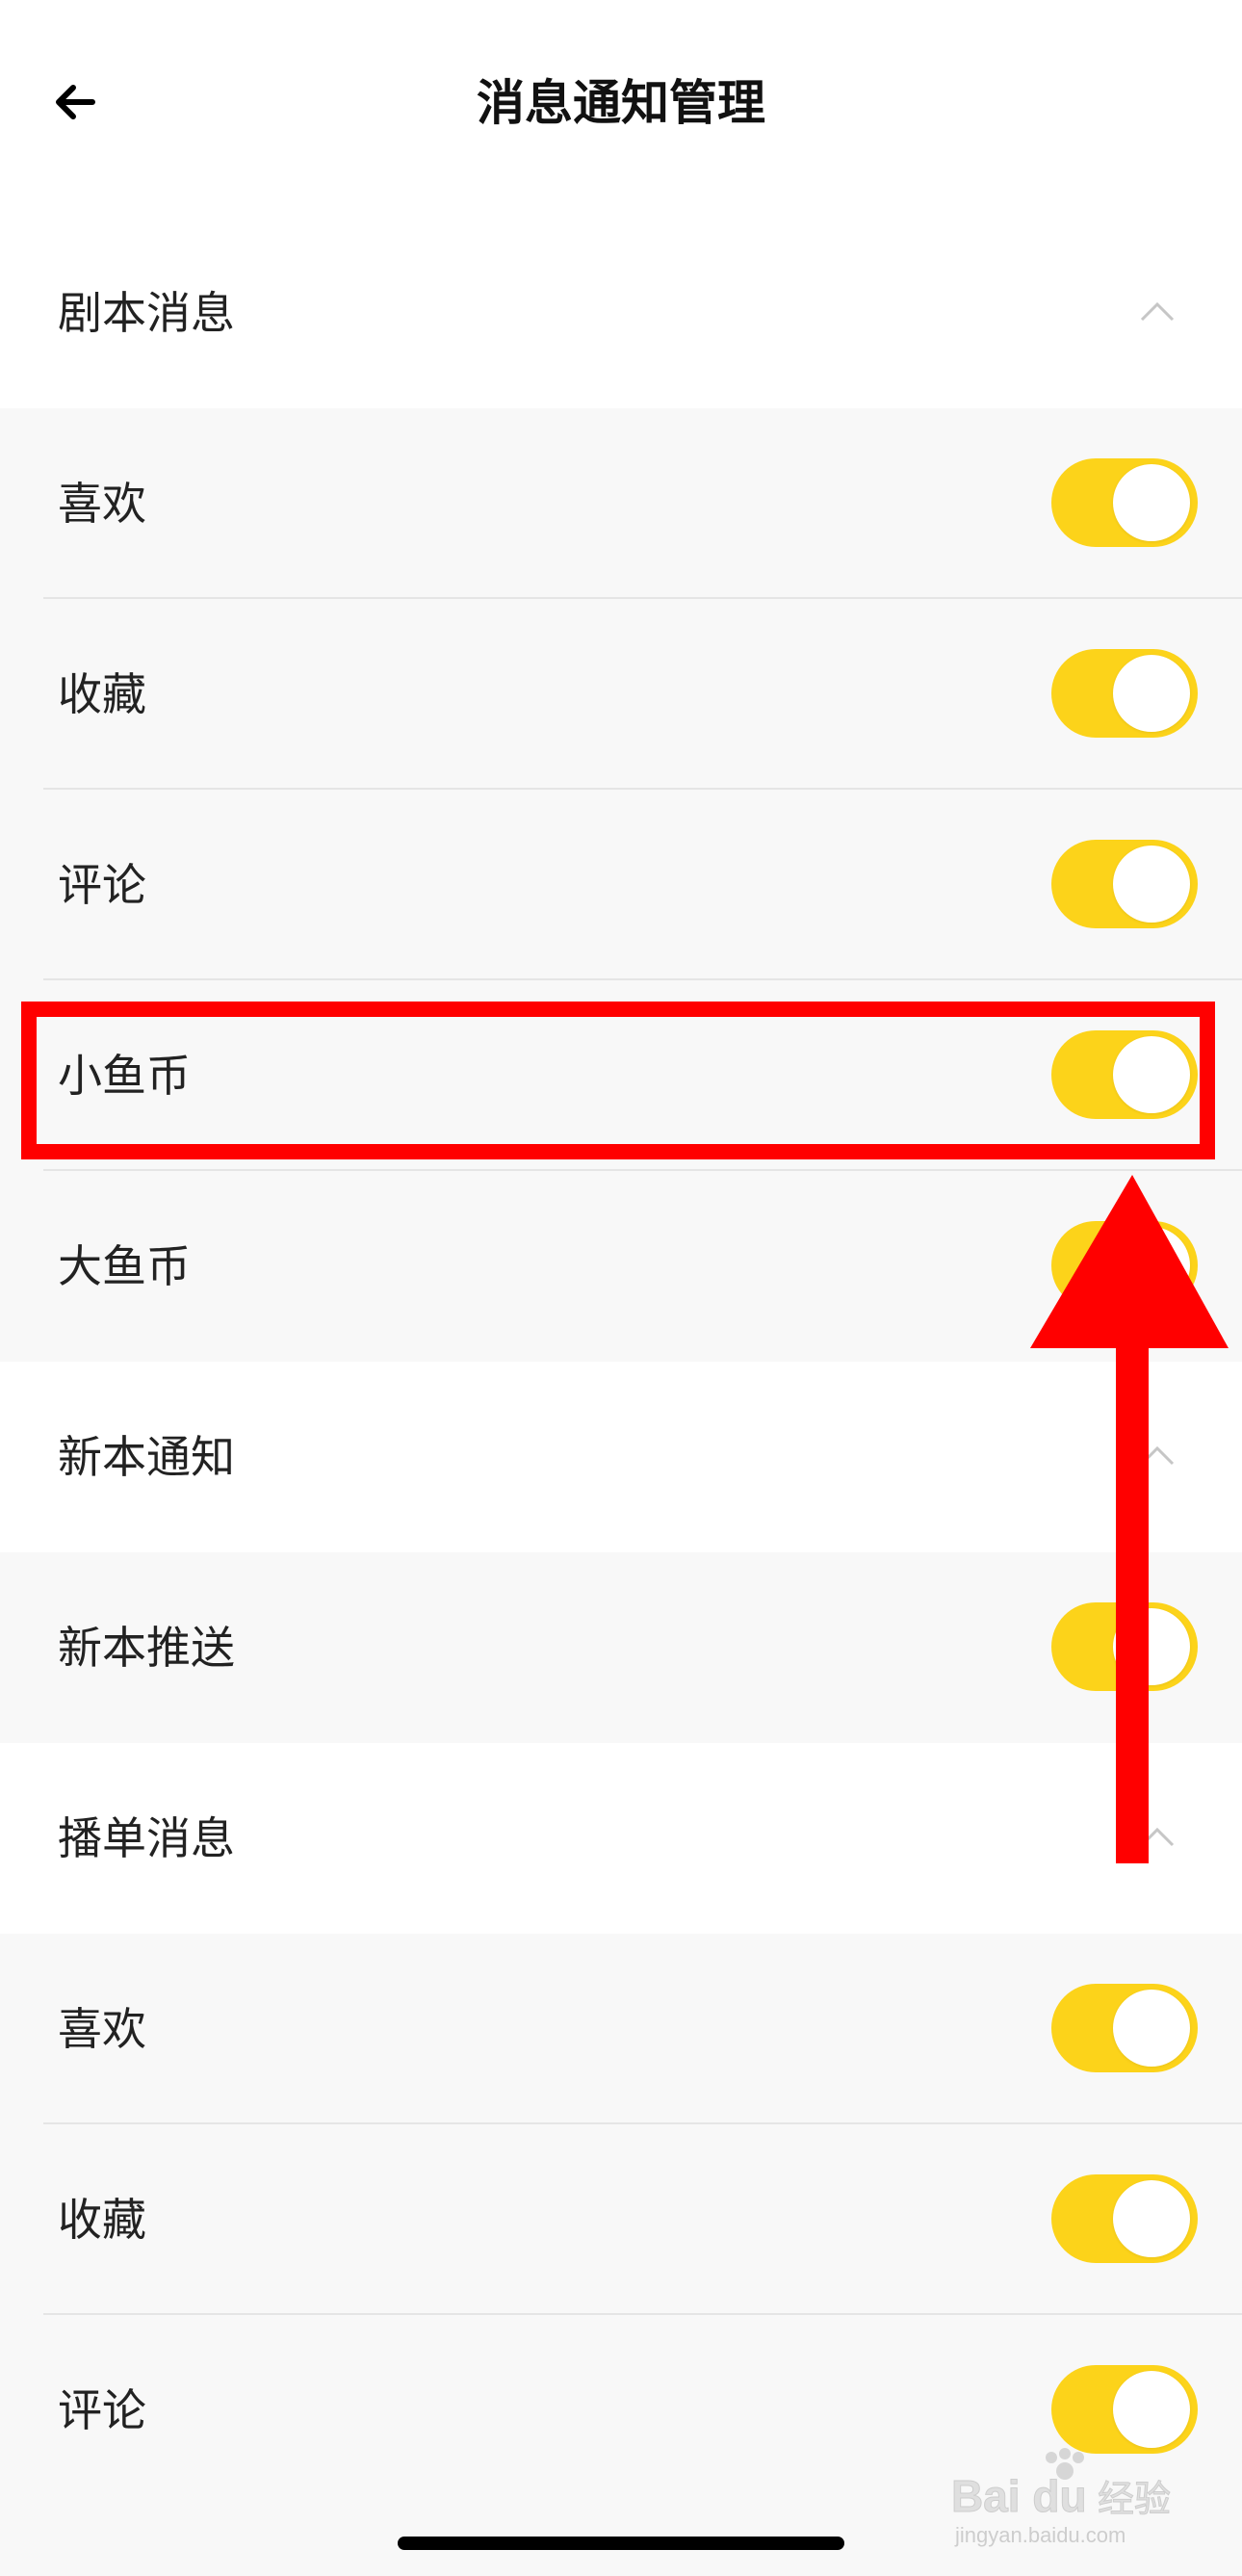 This screenshot has width=1242, height=2576. I want to click on like-toggle, so click(1124, 502).